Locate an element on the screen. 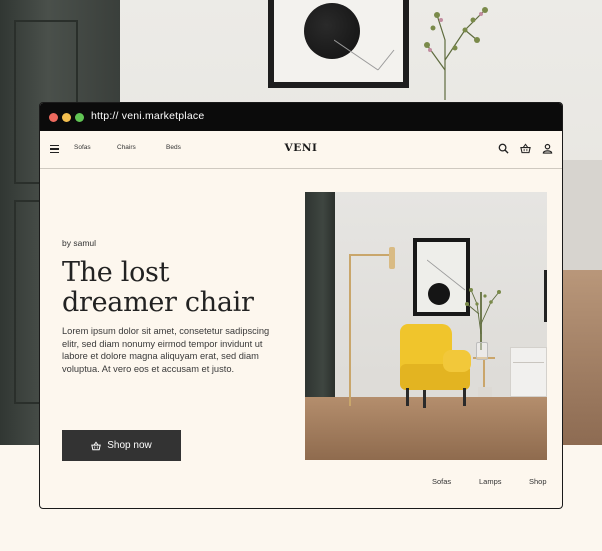 The image size is (602, 551). background-plant is located at coordinates (456, 53).